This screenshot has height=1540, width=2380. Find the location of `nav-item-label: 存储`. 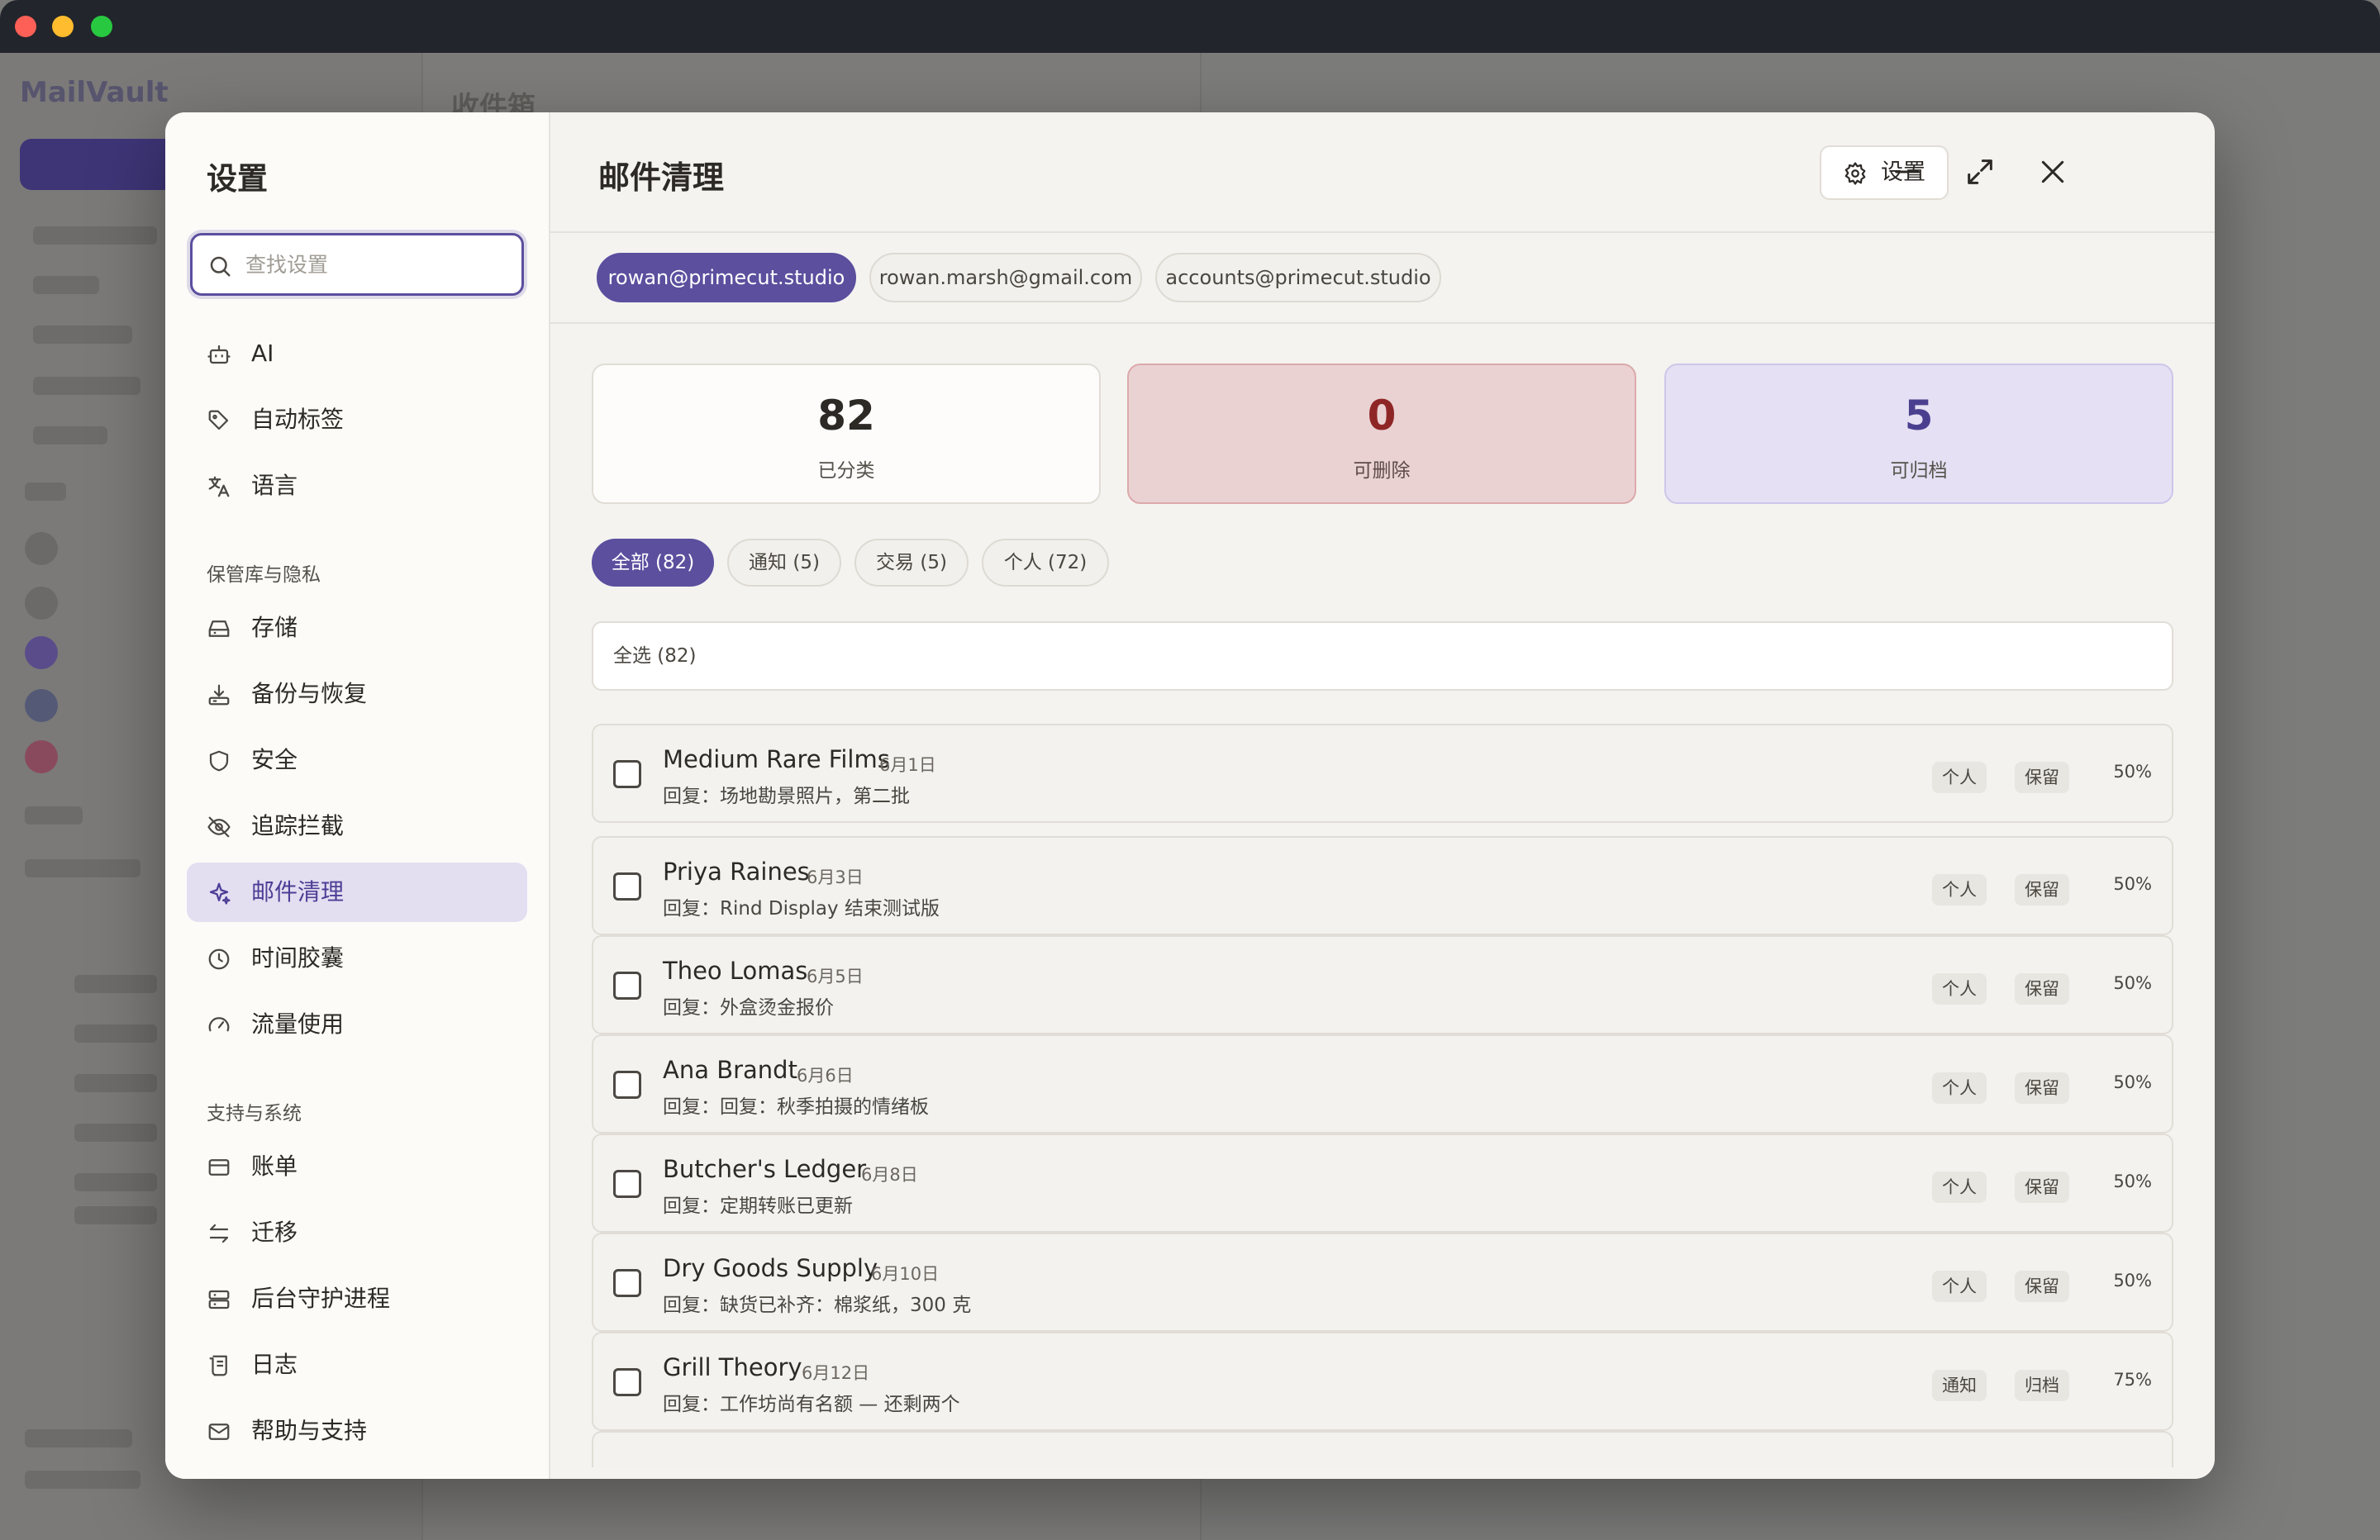

nav-item-label: 存储 is located at coordinates (274, 627).